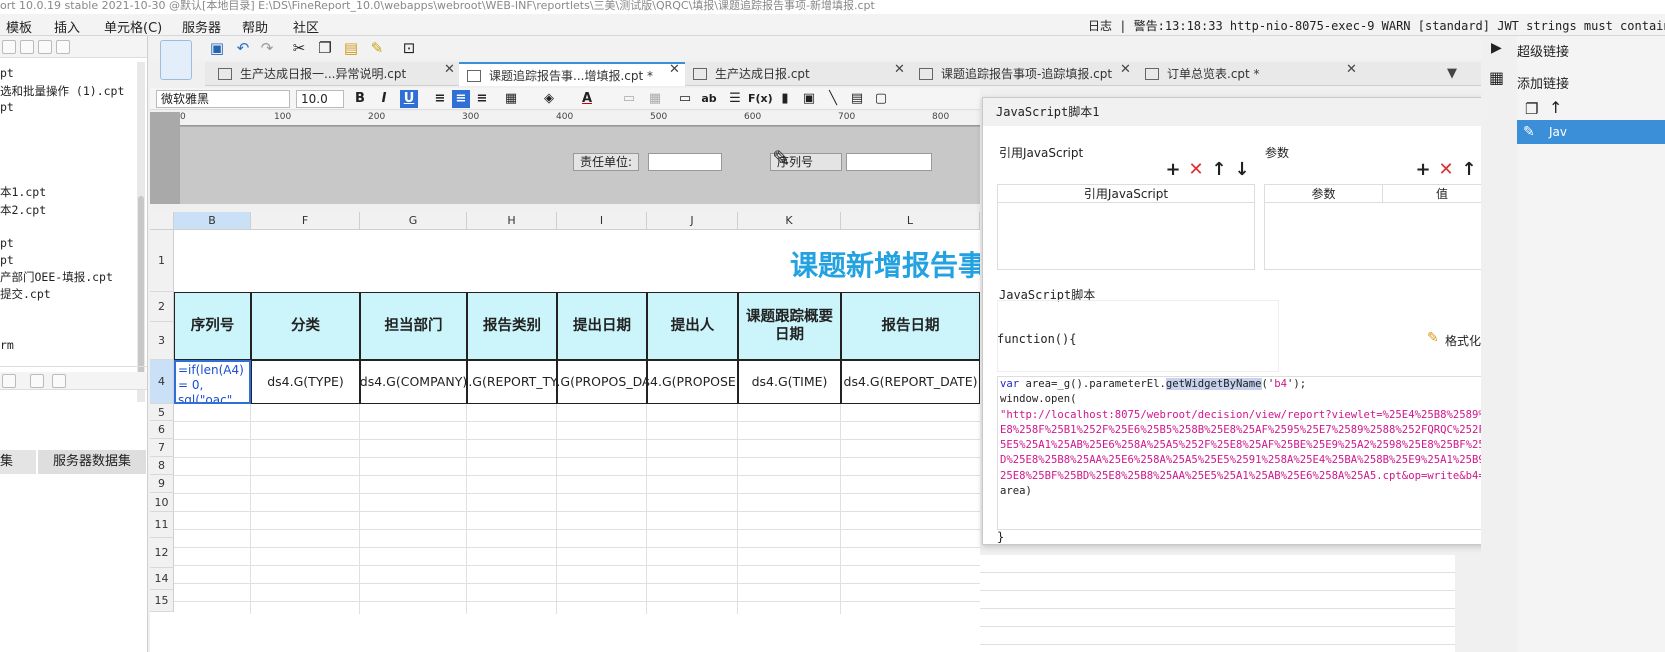 Image resolution: width=1665 pixels, height=652 pixels. What do you see at coordinates (692, 382) in the screenshot?
I see `data-cell: ds4.G(PROPOSER)` at bounding box center [692, 382].